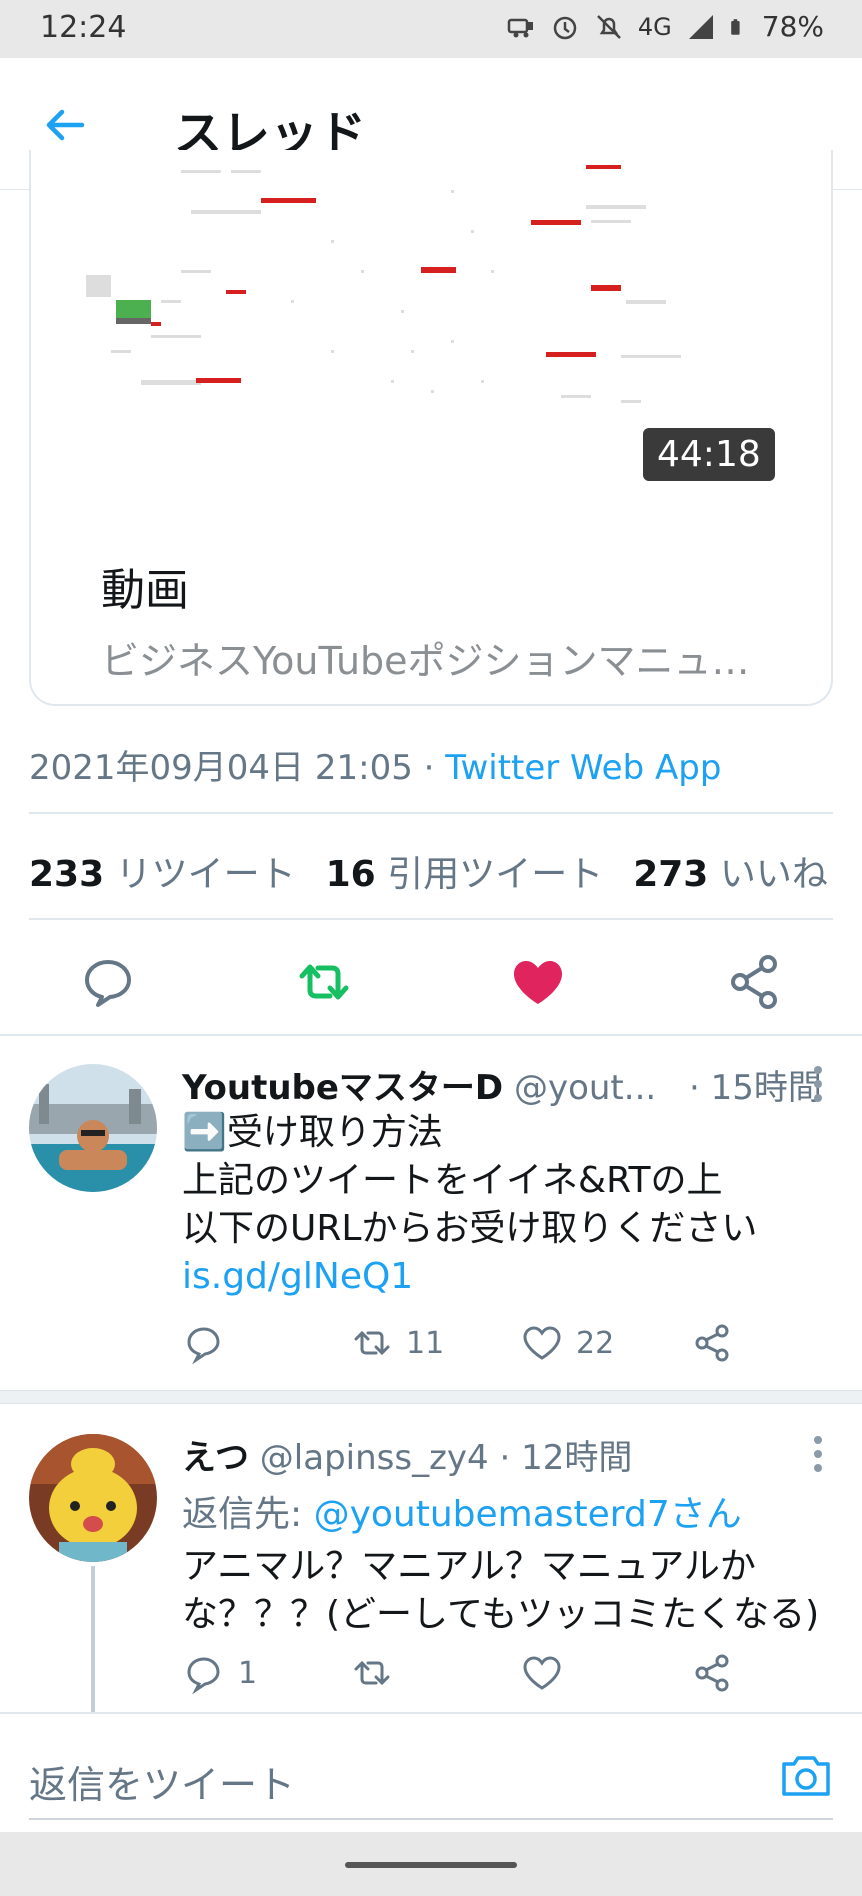 This screenshot has width=862, height=1896. I want to click on system-nav-bar, so click(431, 1864).